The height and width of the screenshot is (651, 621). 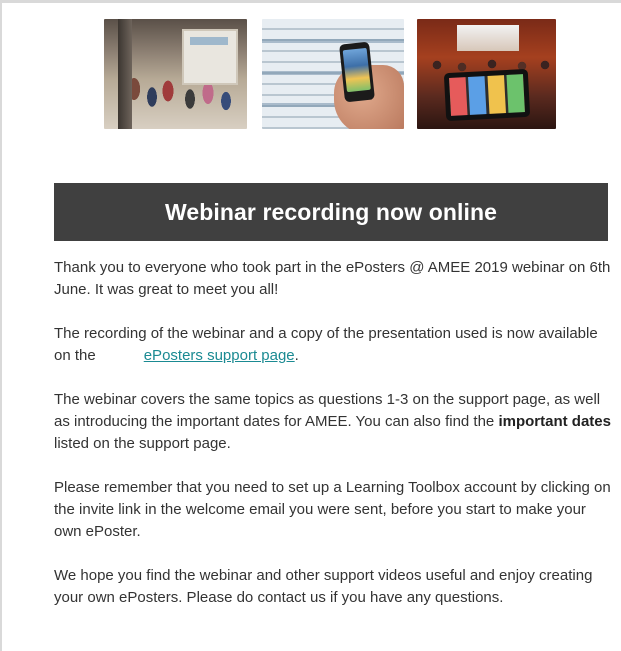 What do you see at coordinates (333, 41) in the screenshot?
I see `photo-stripe` at bounding box center [333, 41].